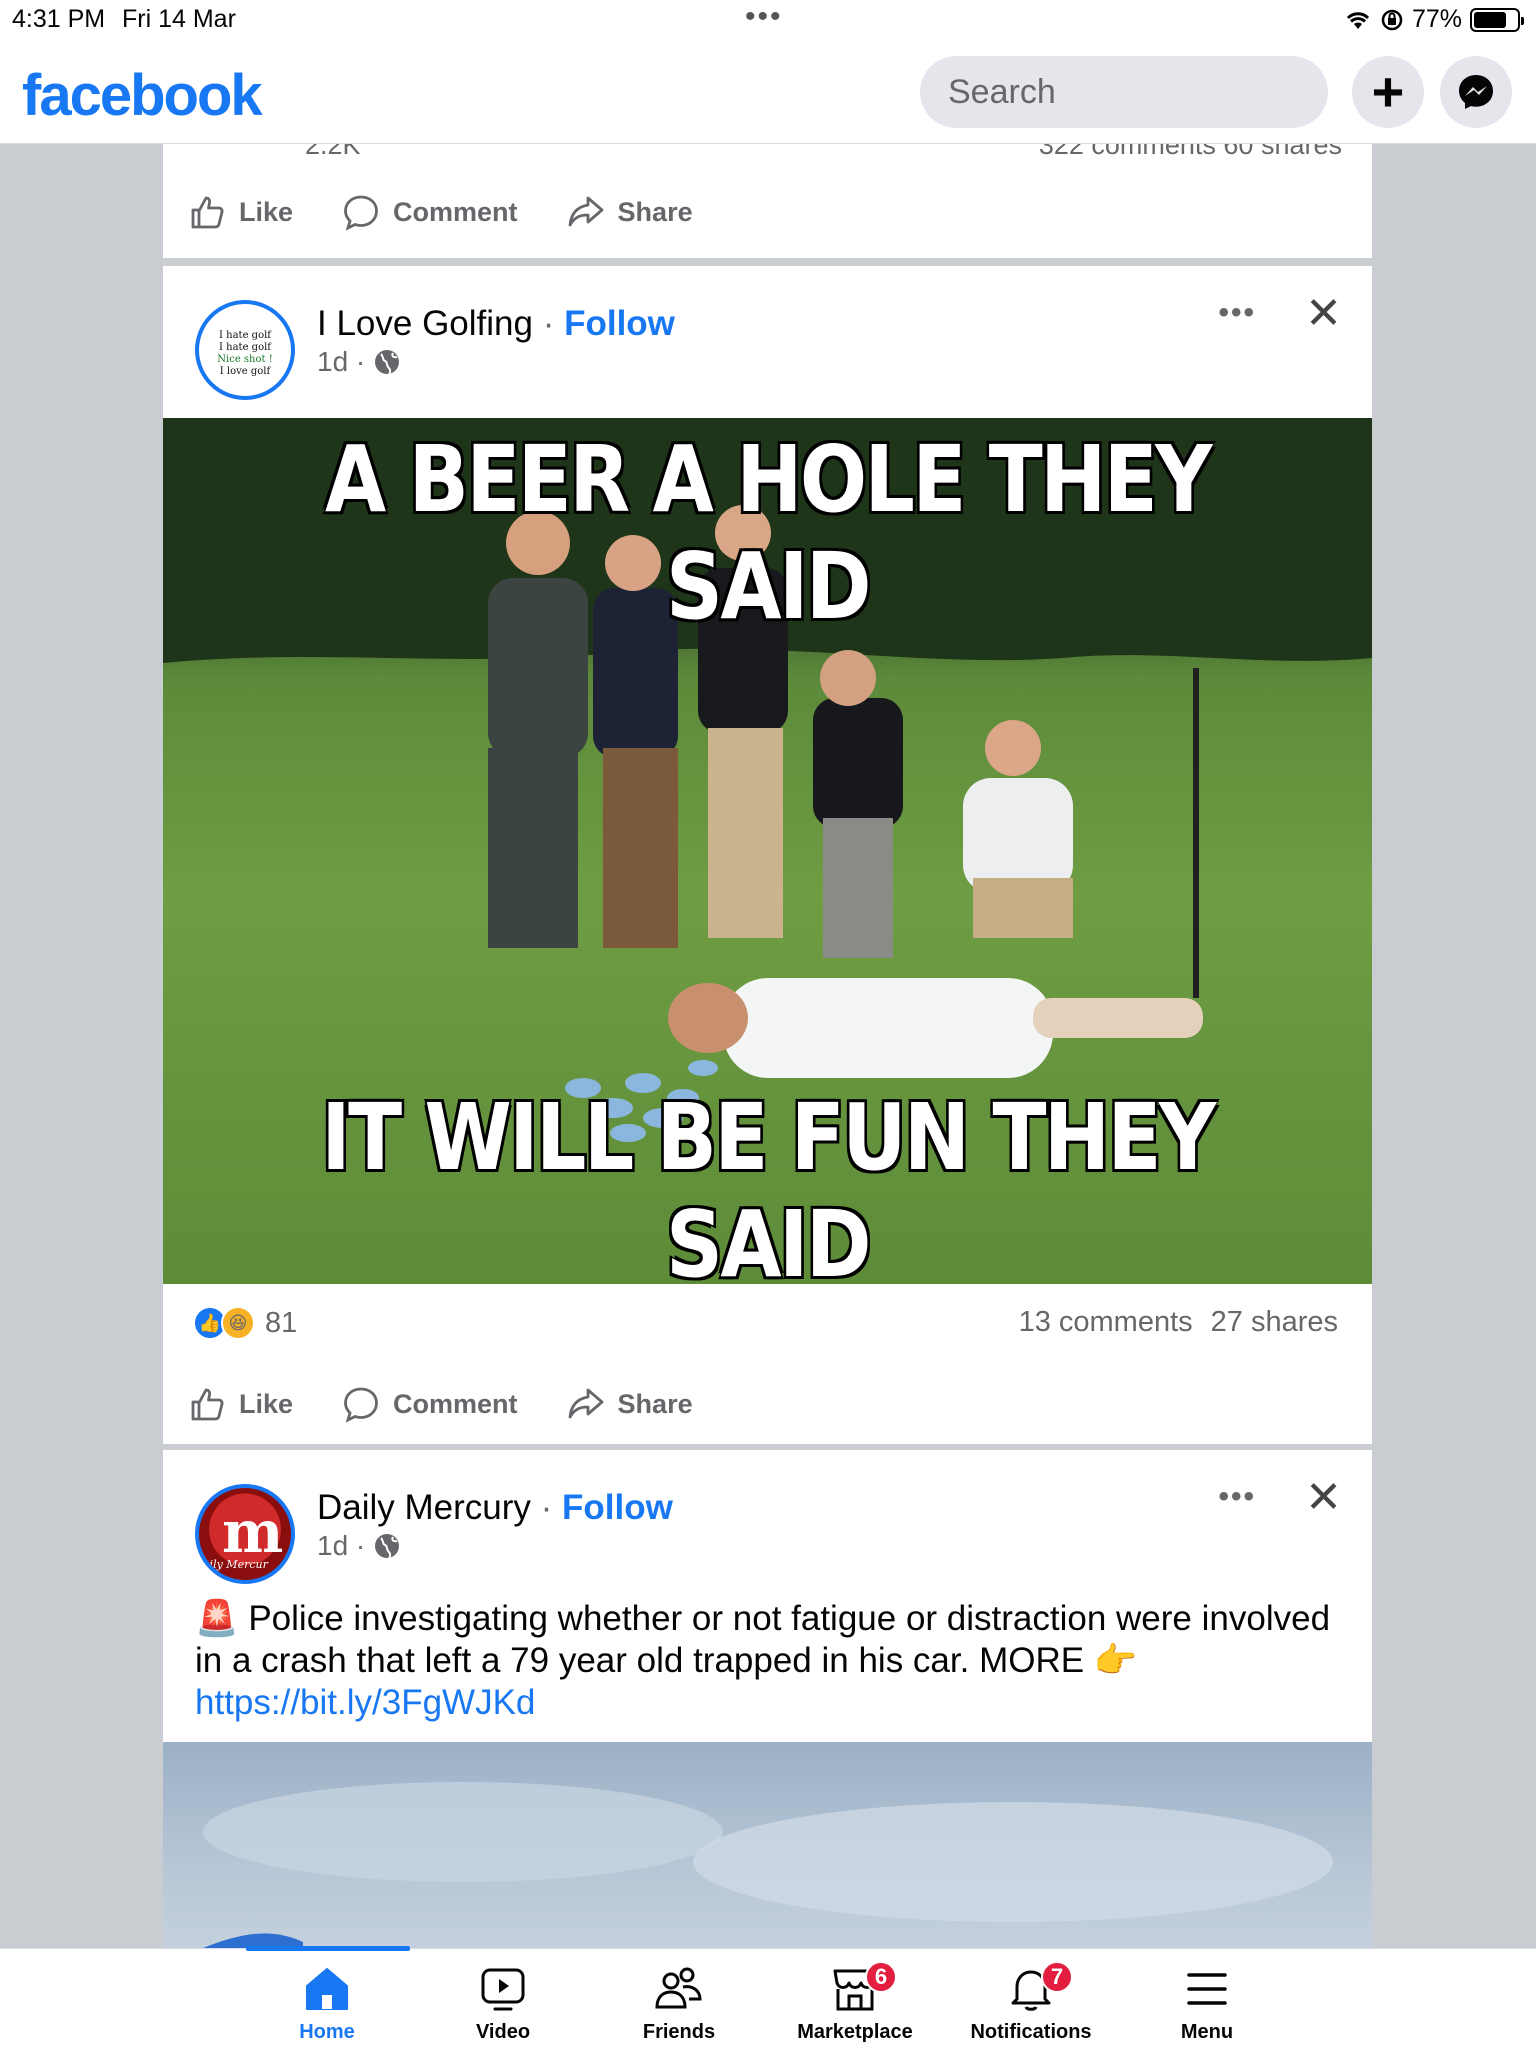  I want to click on sky-photo, so click(768, 1865).